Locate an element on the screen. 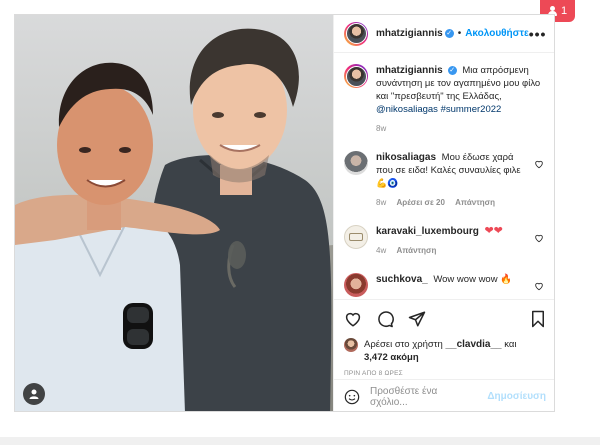 The height and width of the screenshot is (445, 600). add-comment-bar: Προσθέστε ένα σχόλιο... Δημοσίευση is located at coordinates (444, 395).